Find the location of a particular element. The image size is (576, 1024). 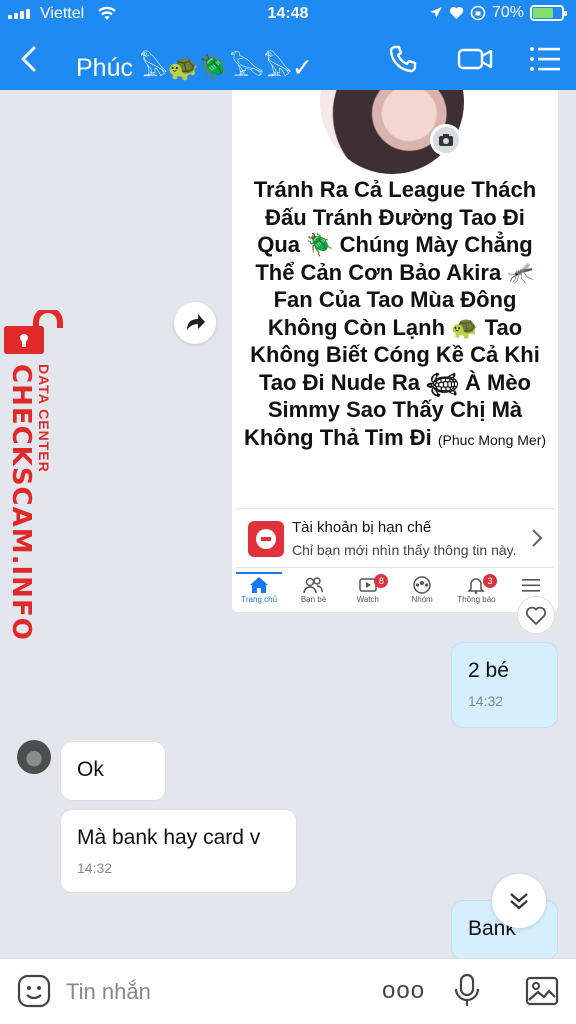

forward-arrow-icon is located at coordinates (196, 322).